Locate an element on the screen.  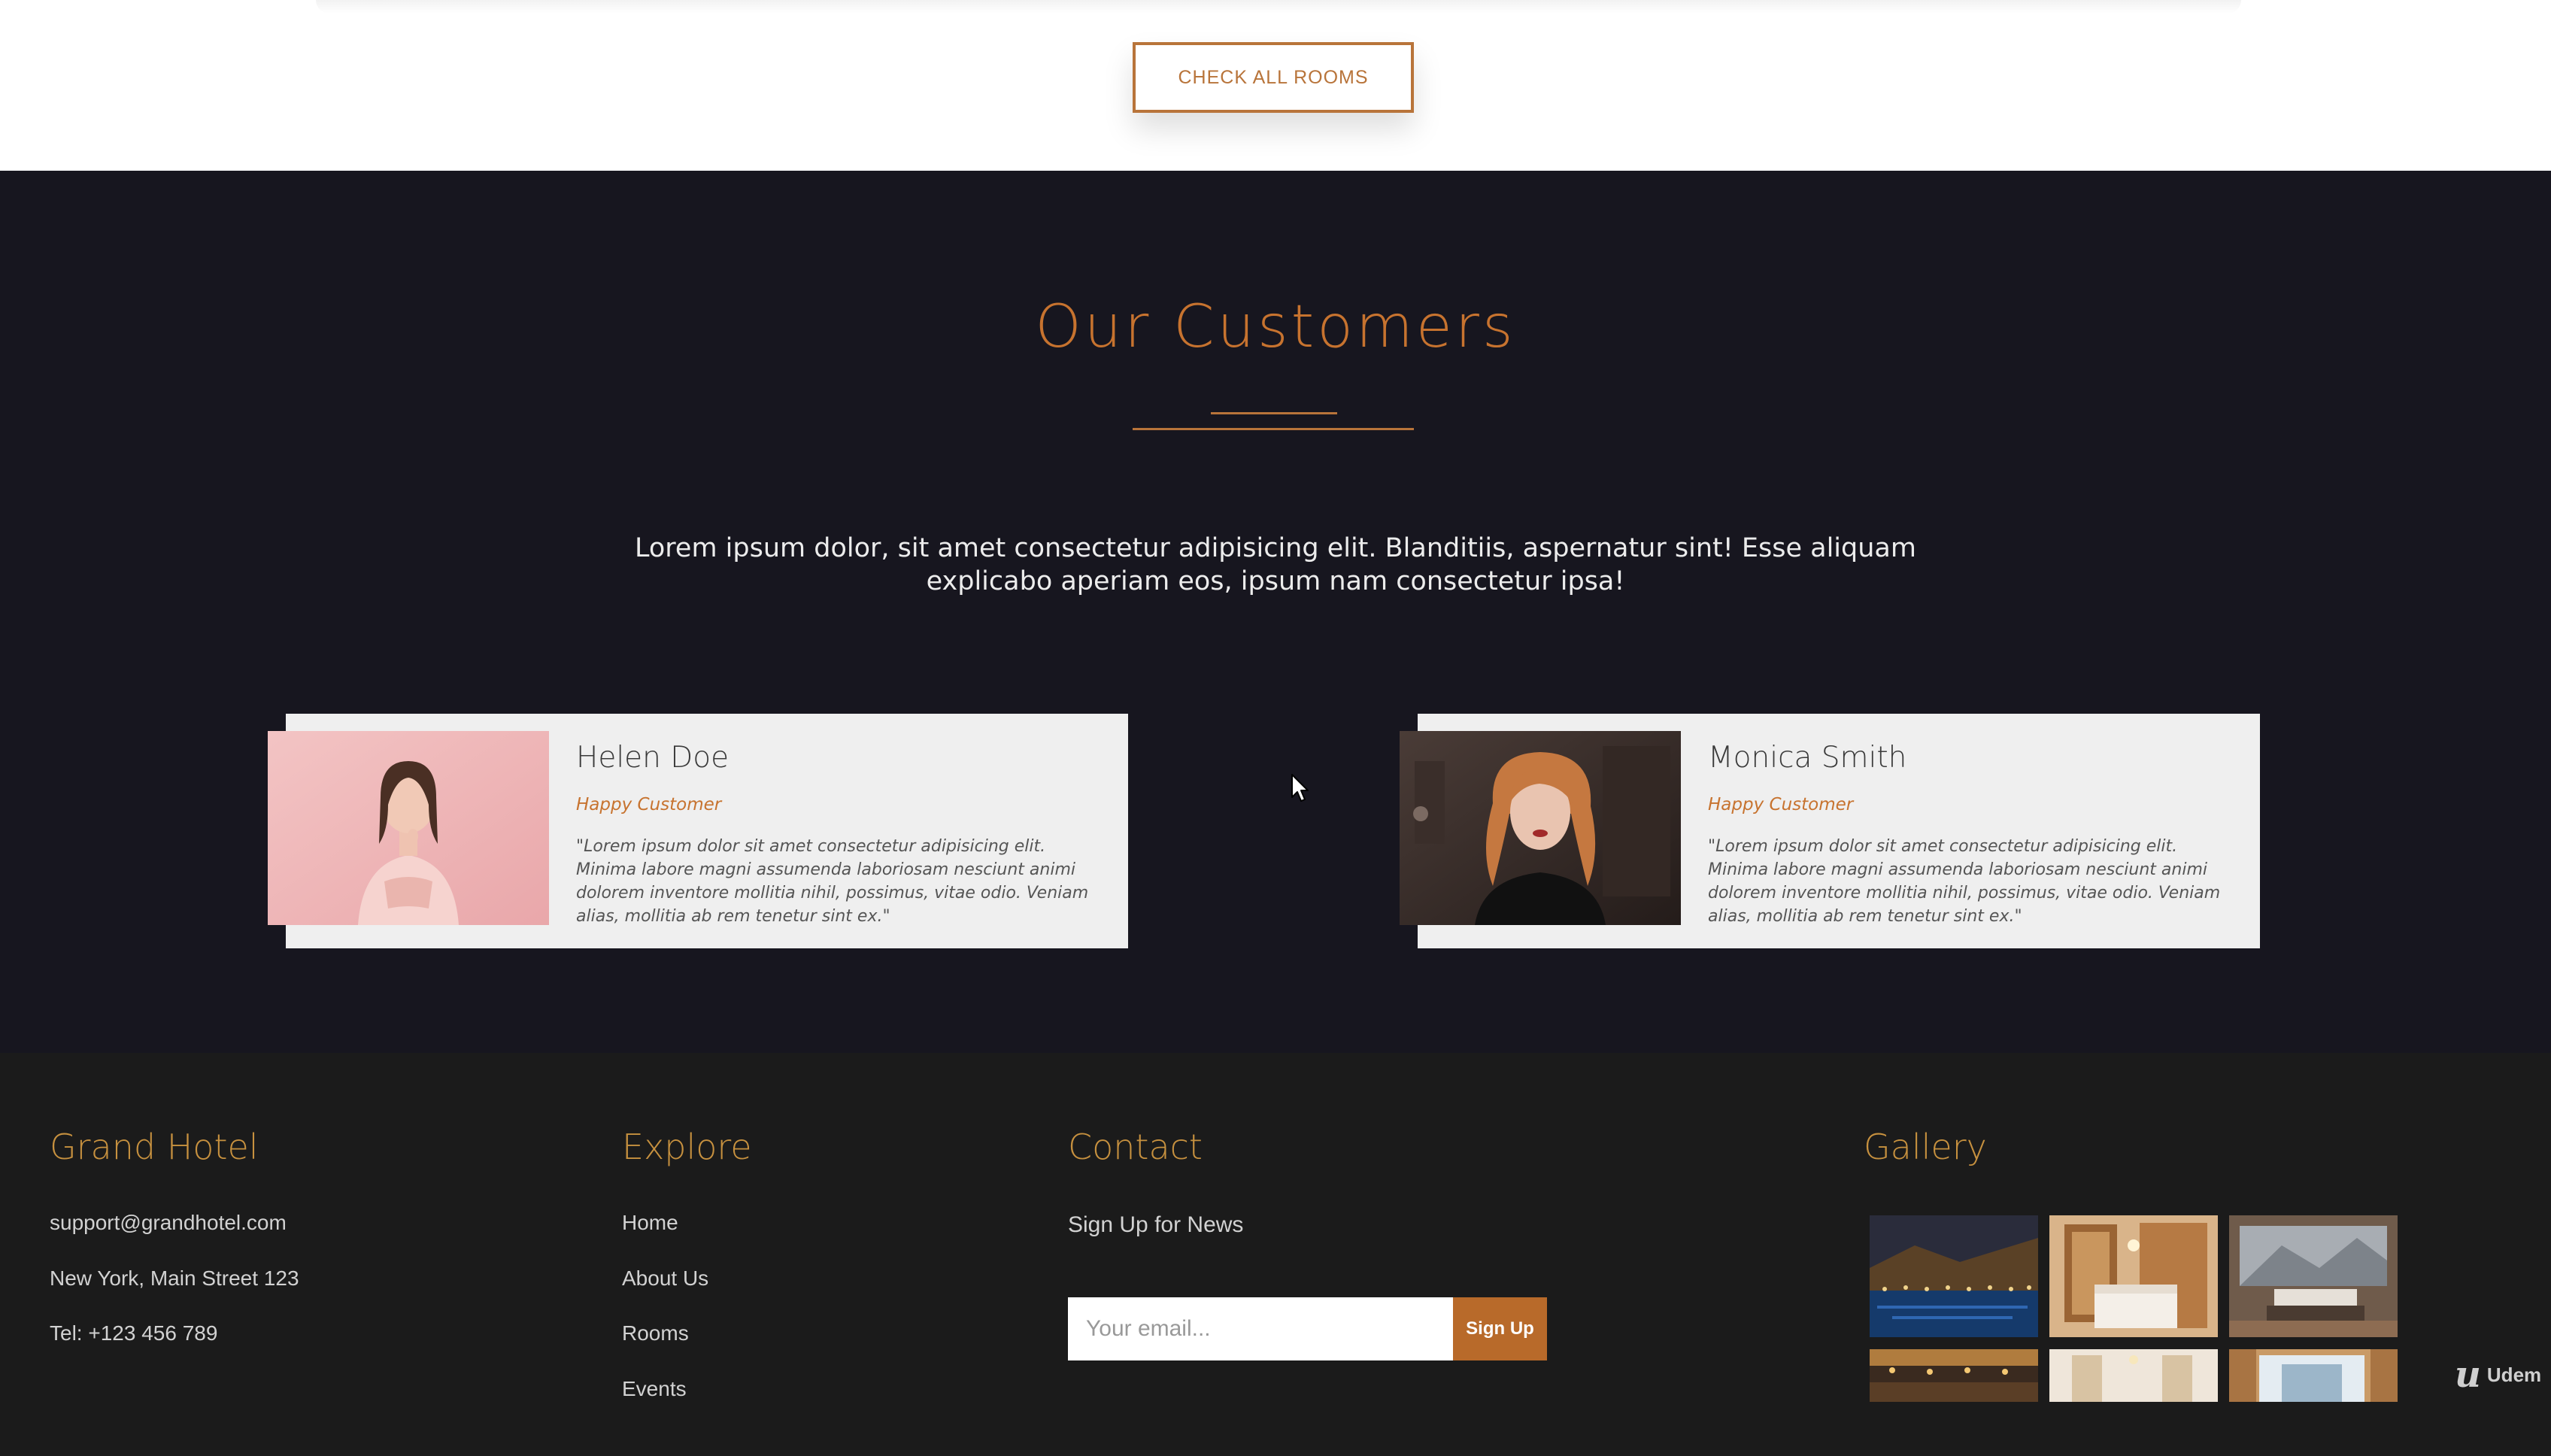
footer-contact-column: Contact is located at coordinates (1135, 1146).